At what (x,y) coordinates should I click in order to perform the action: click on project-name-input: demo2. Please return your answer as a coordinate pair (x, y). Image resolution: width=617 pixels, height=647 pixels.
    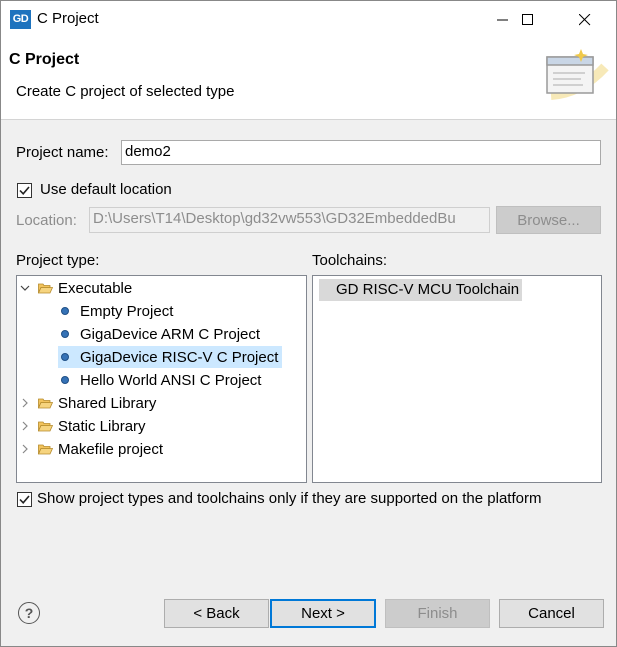
    Looking at the image, I should click on (361, 152).